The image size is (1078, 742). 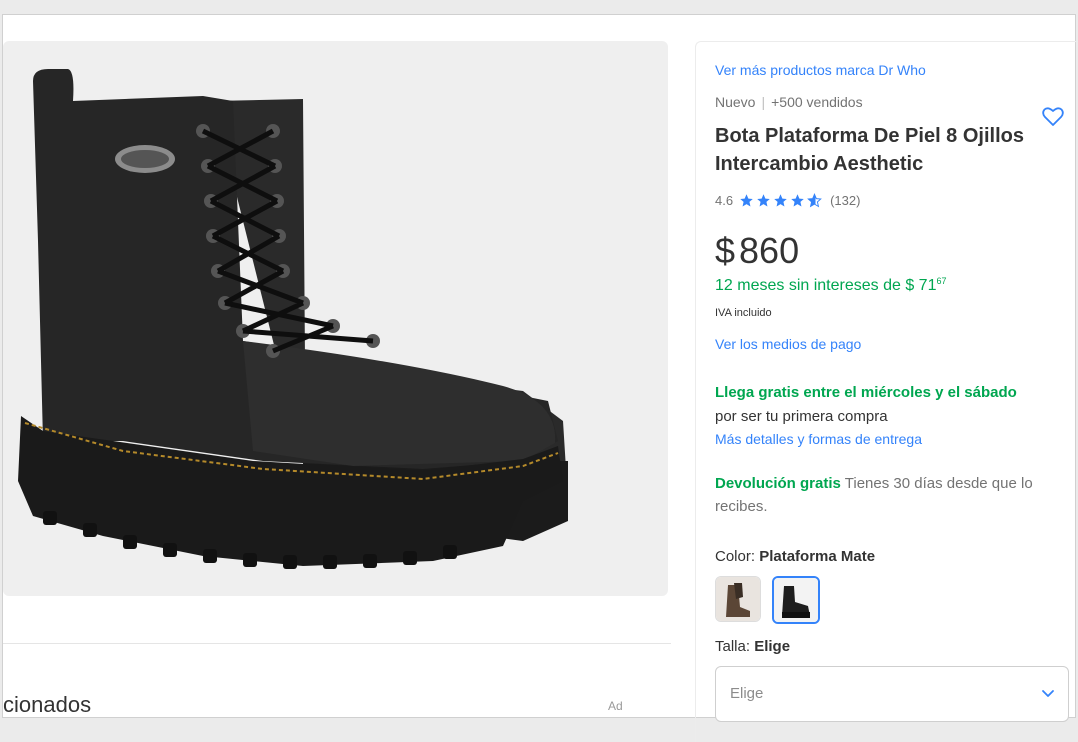 What do you see at coordinates (814, 200) in the screenshot?
I see `star-half-icon` at bounding box center [814, 200].